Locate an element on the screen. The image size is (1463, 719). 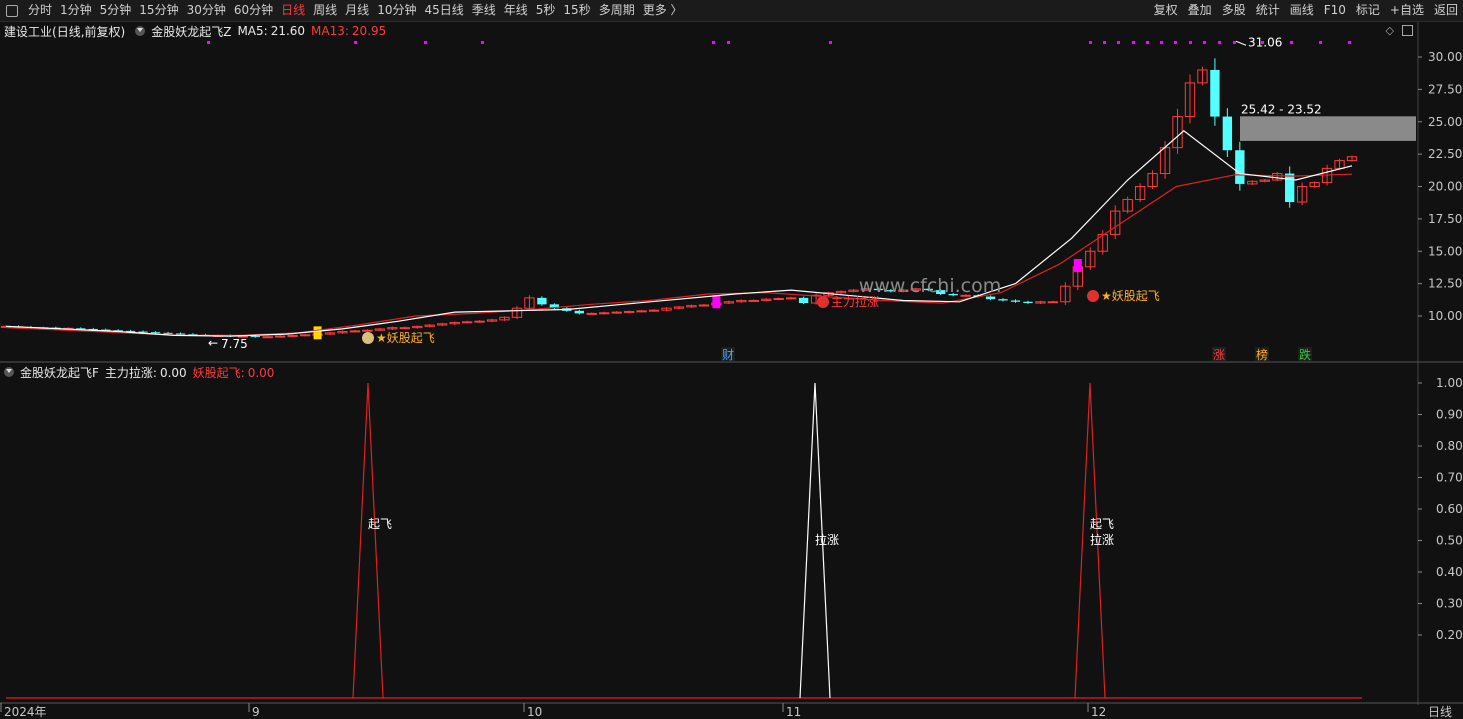
event-badge: 跌 is located at coordinates (1305, 354).